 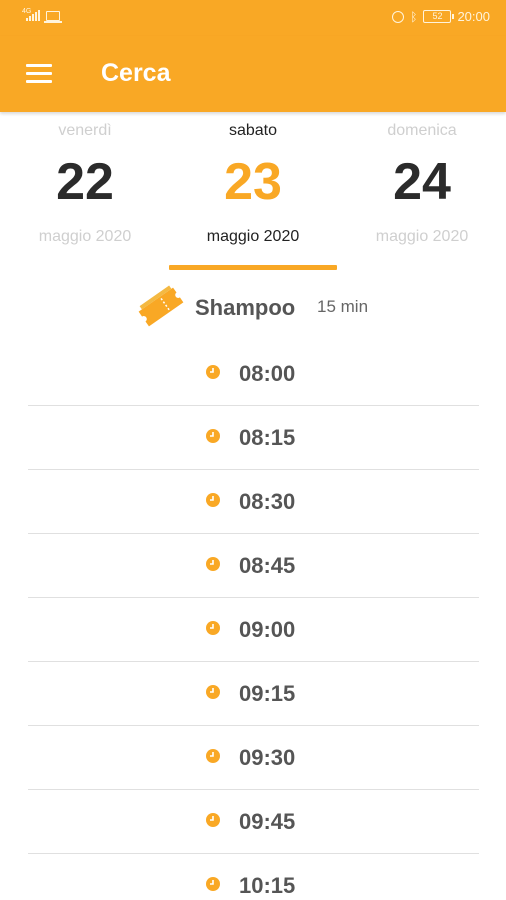 What do you see at coordinates (253, 74) in the screenshot?
I see `app-bar: Cerca` at bounding box center [253, 74].